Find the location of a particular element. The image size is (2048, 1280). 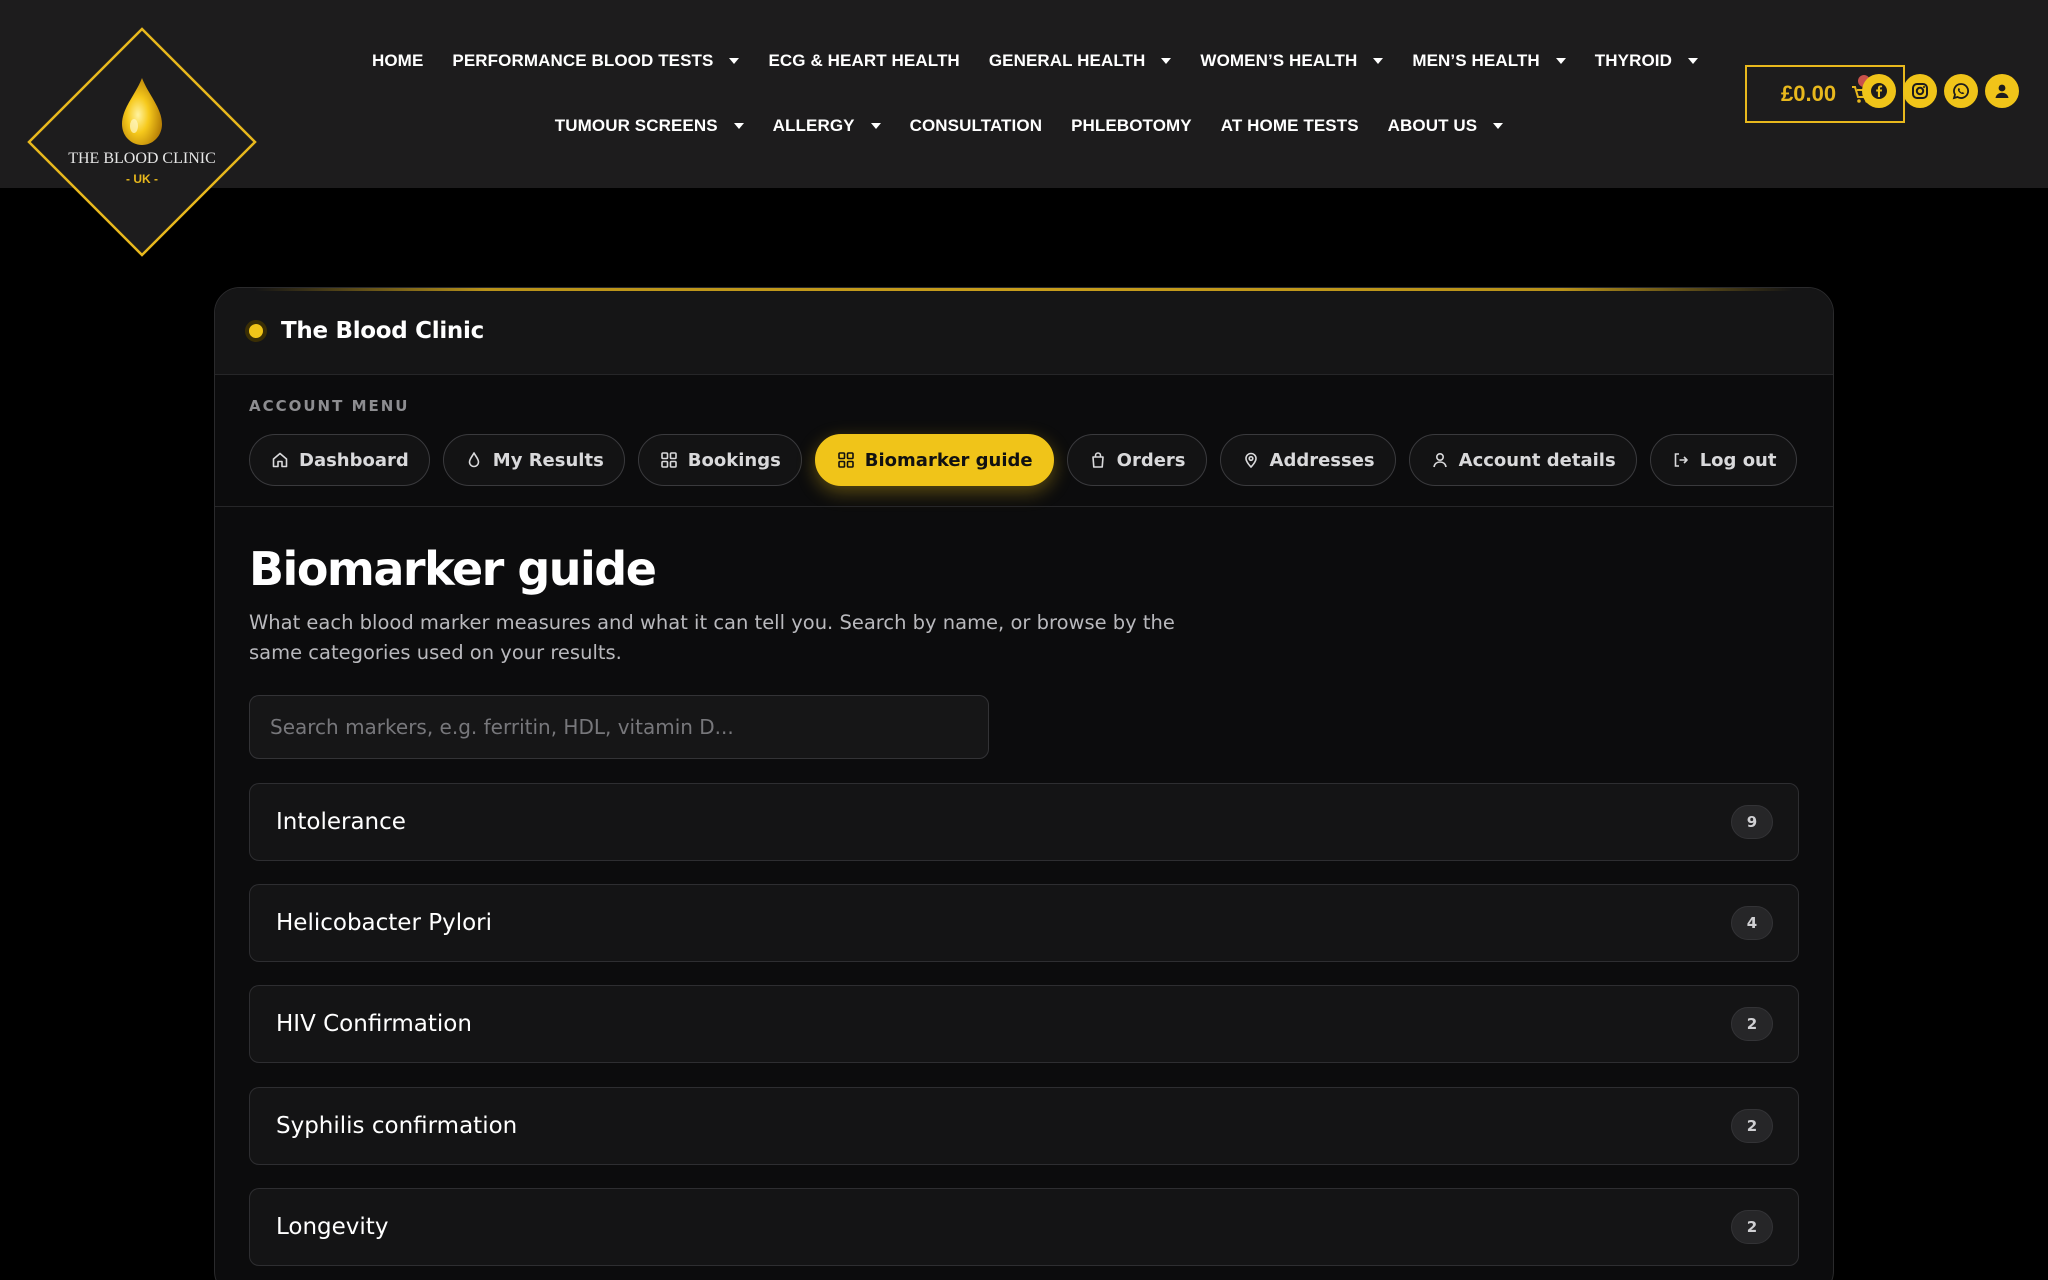

tab-addresses: Addresses is located at coordinates (1307, 460).